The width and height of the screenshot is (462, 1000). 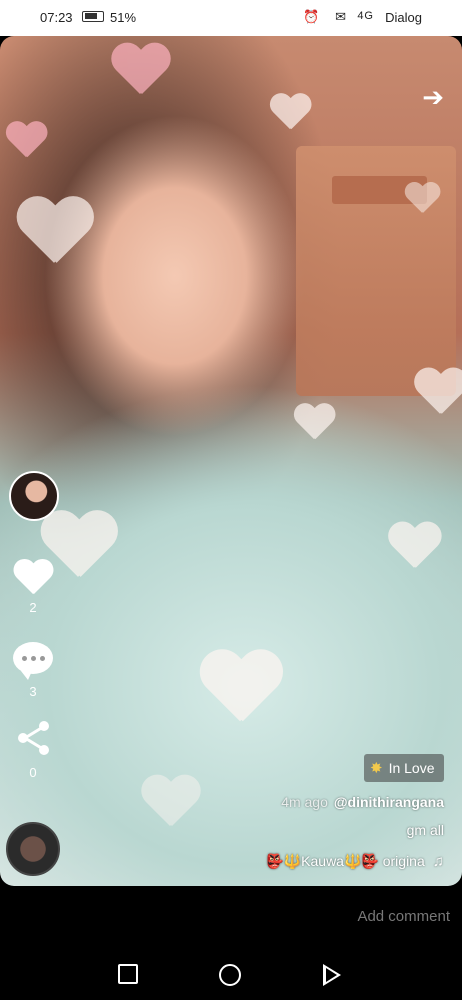 I want to click on post-username: @dinithirangana, so click(x=389, y=802).